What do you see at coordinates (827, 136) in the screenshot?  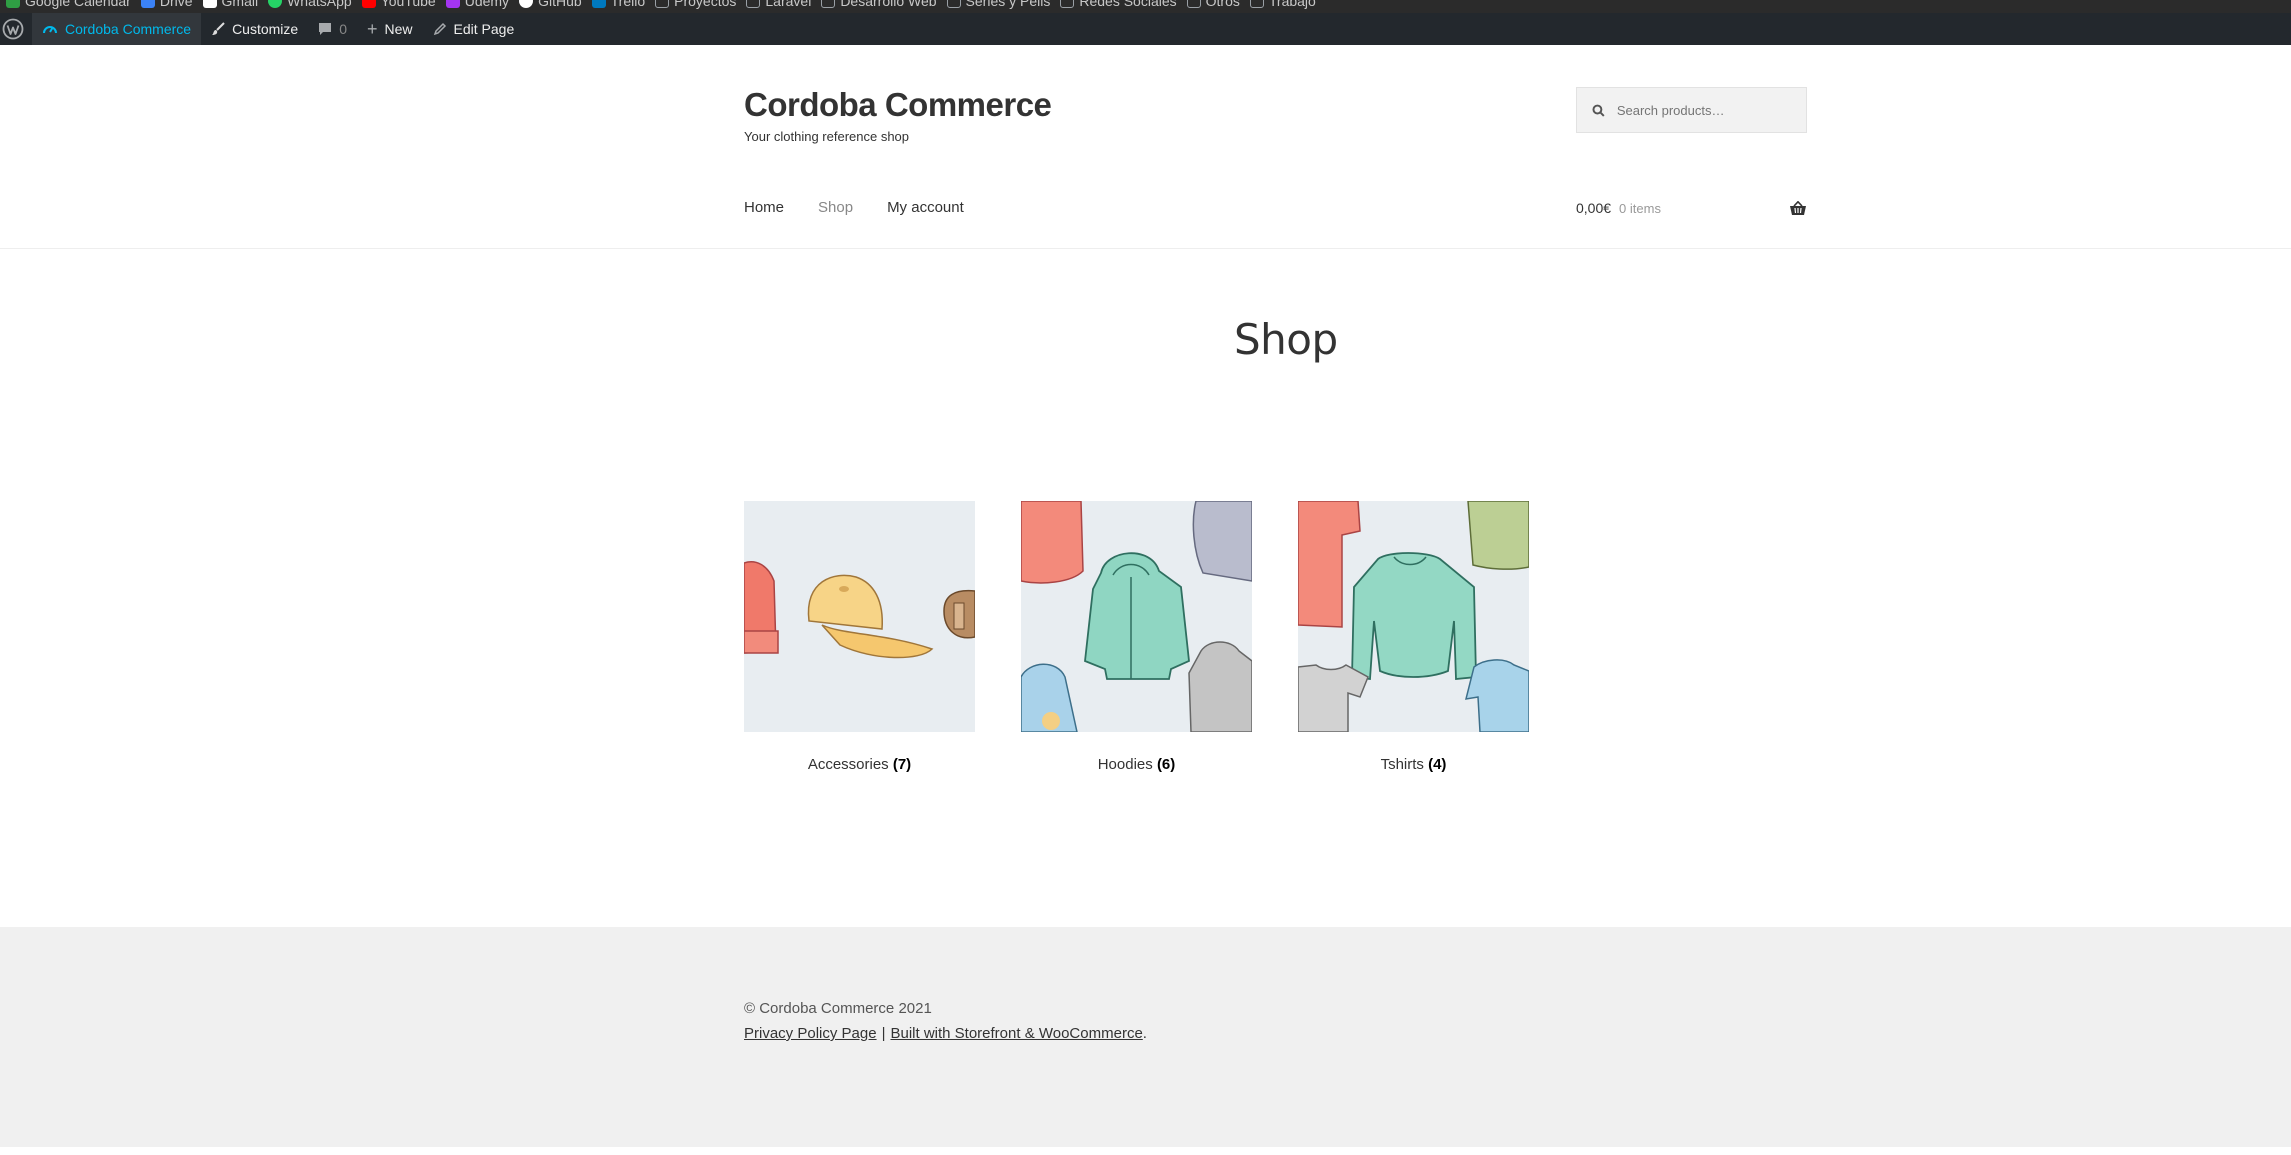 I see `site-tagline: Your clothing reference shop` at bounding box center [827, 136].